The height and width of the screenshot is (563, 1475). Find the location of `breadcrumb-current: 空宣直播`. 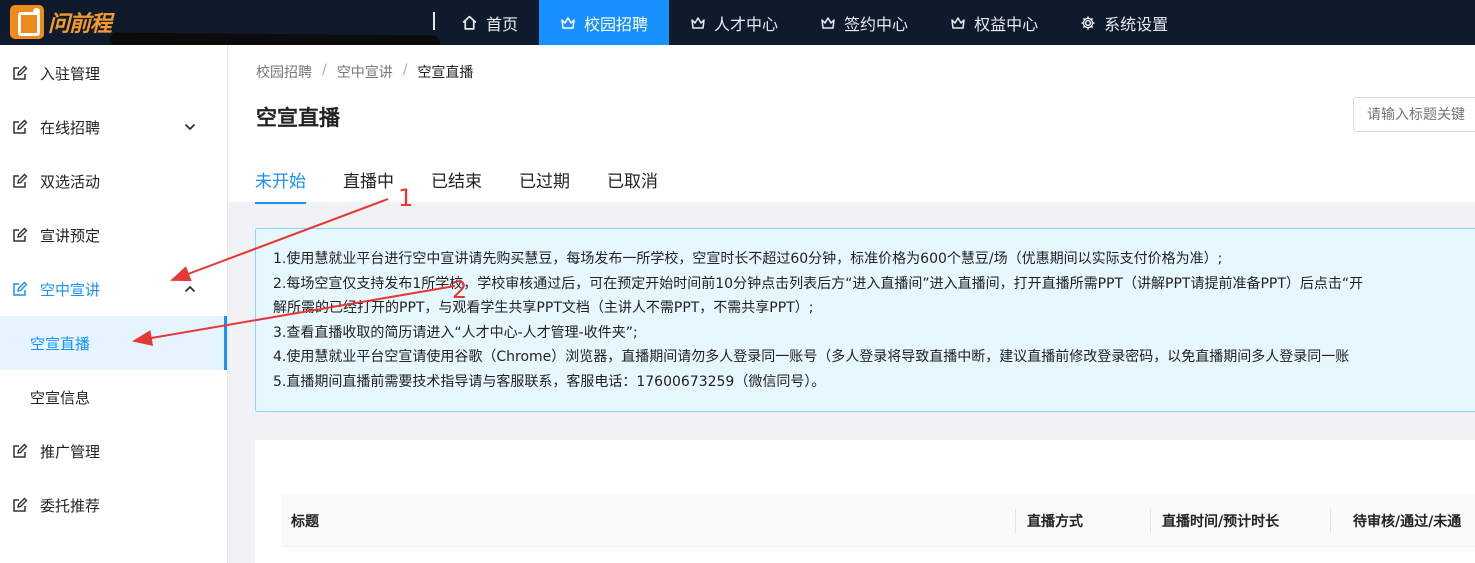

breadcrumb-current: 空宣直播 is located at coordinates (445, 73).